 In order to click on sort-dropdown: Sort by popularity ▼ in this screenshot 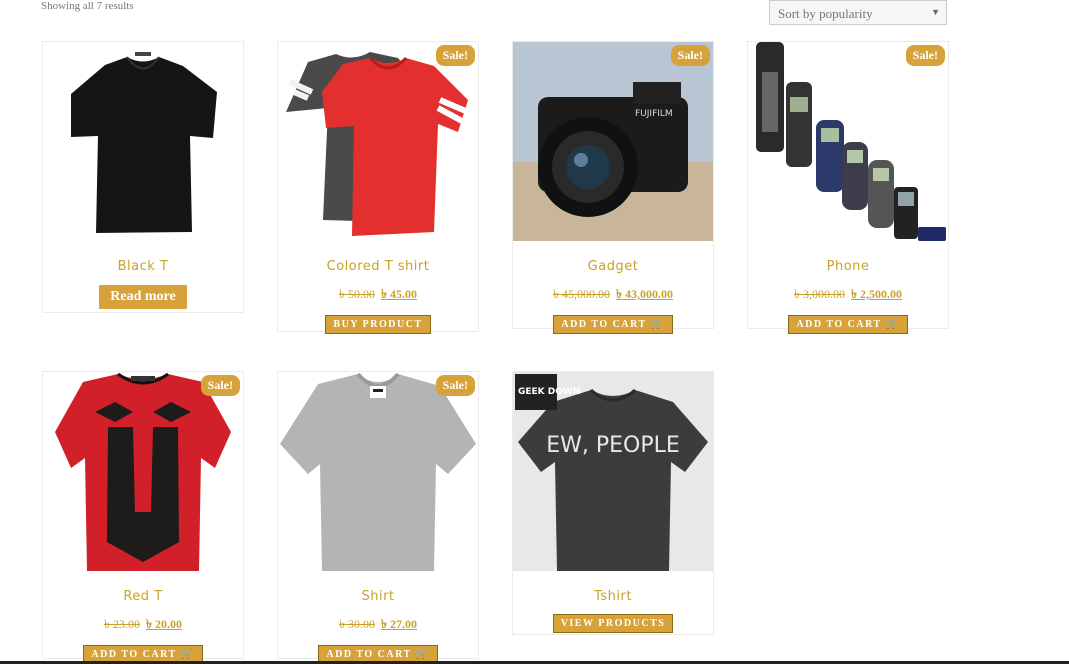, I will do `click(858, 12)`.